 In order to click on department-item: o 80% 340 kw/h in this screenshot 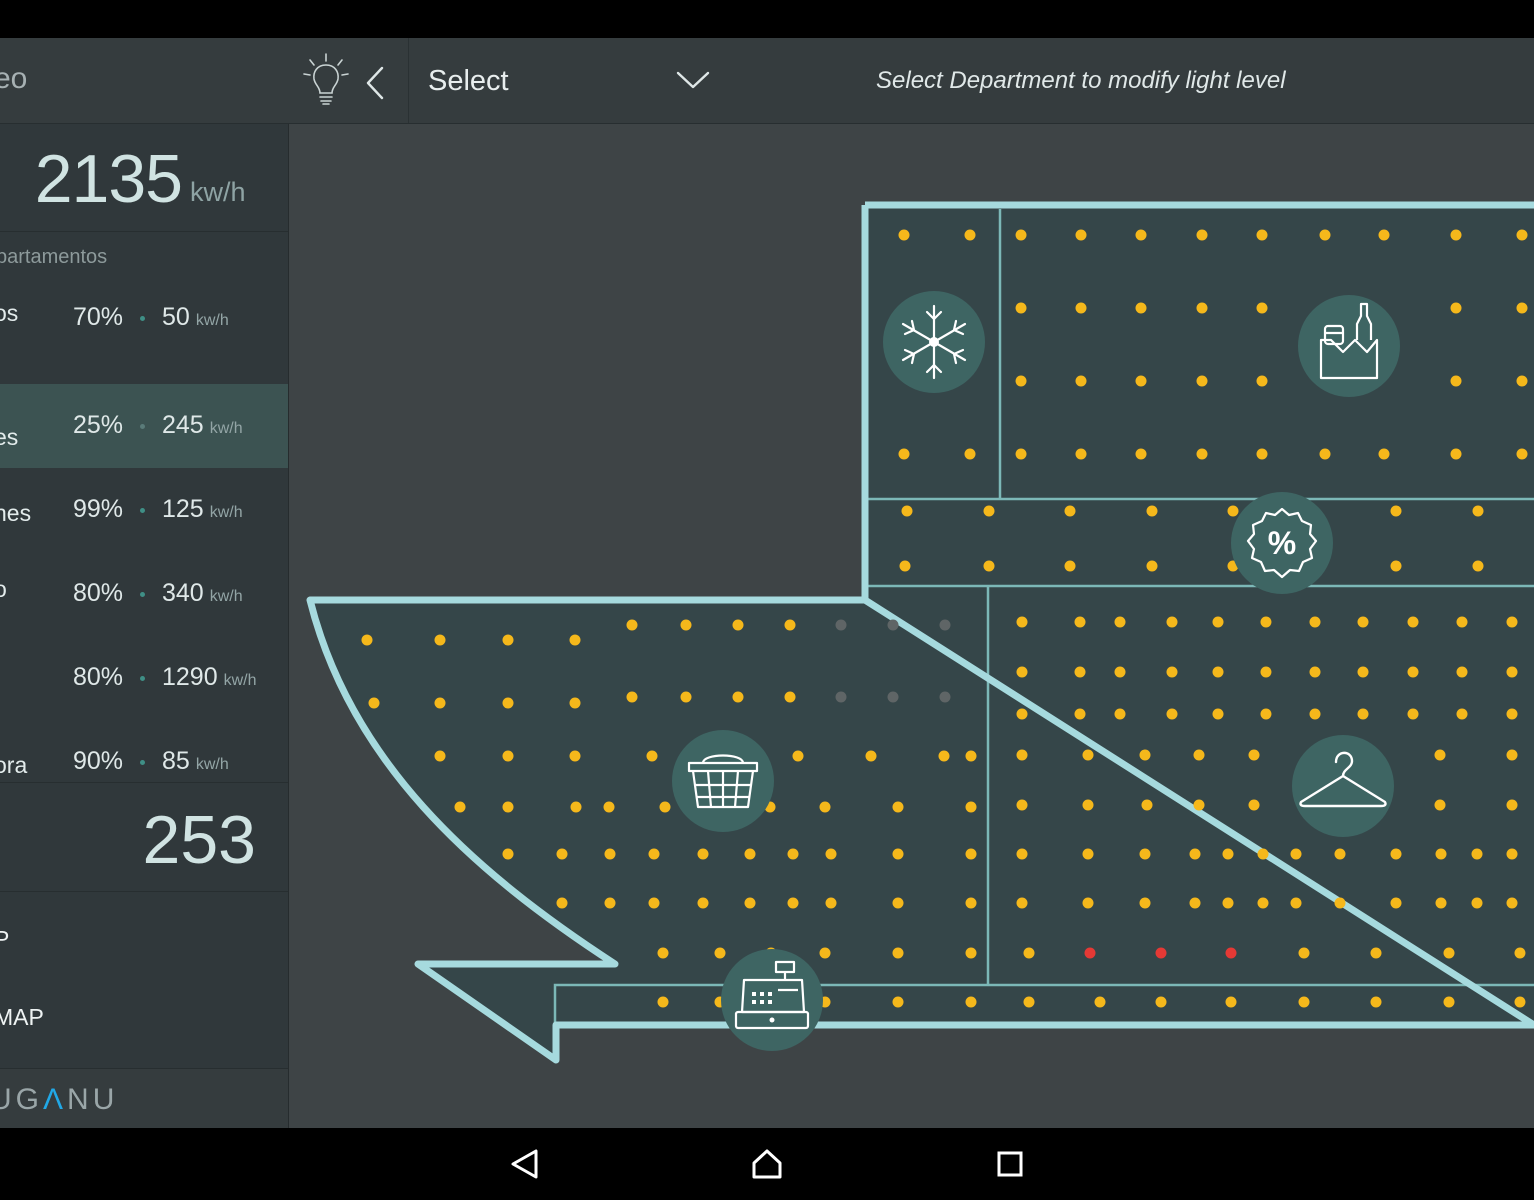, I will do `click(144, 594)`.